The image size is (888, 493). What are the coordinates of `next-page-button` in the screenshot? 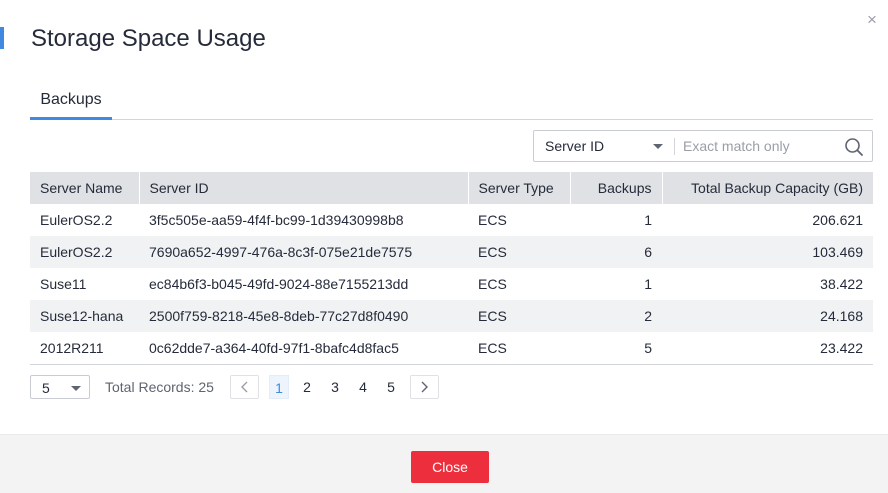 It's located at (424, 387).